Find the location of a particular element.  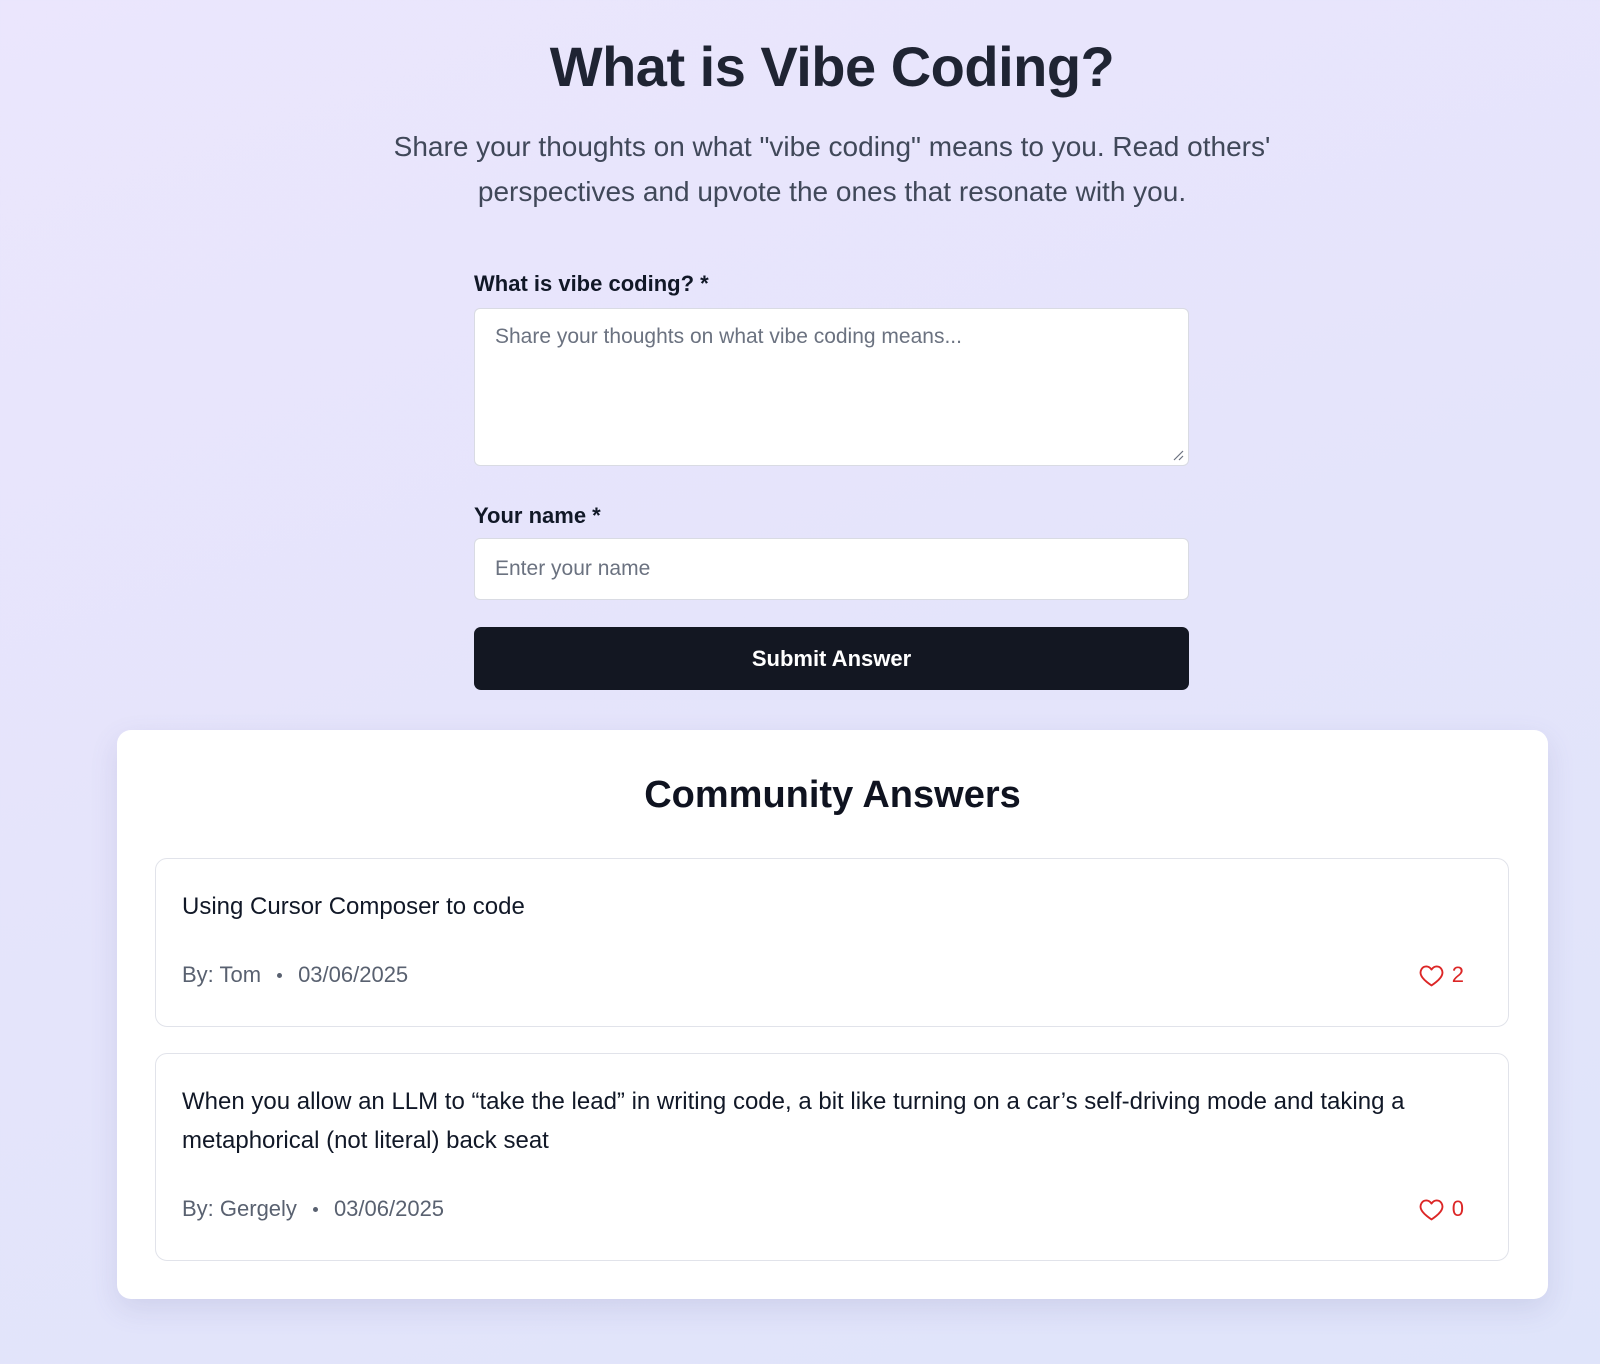

like-count: 2 is located at coordinates (1457, 974).